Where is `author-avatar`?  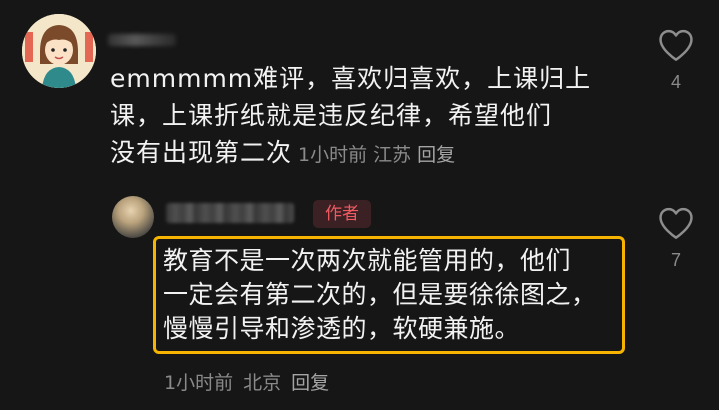 author-avatar is located at coordinates (133, 217).